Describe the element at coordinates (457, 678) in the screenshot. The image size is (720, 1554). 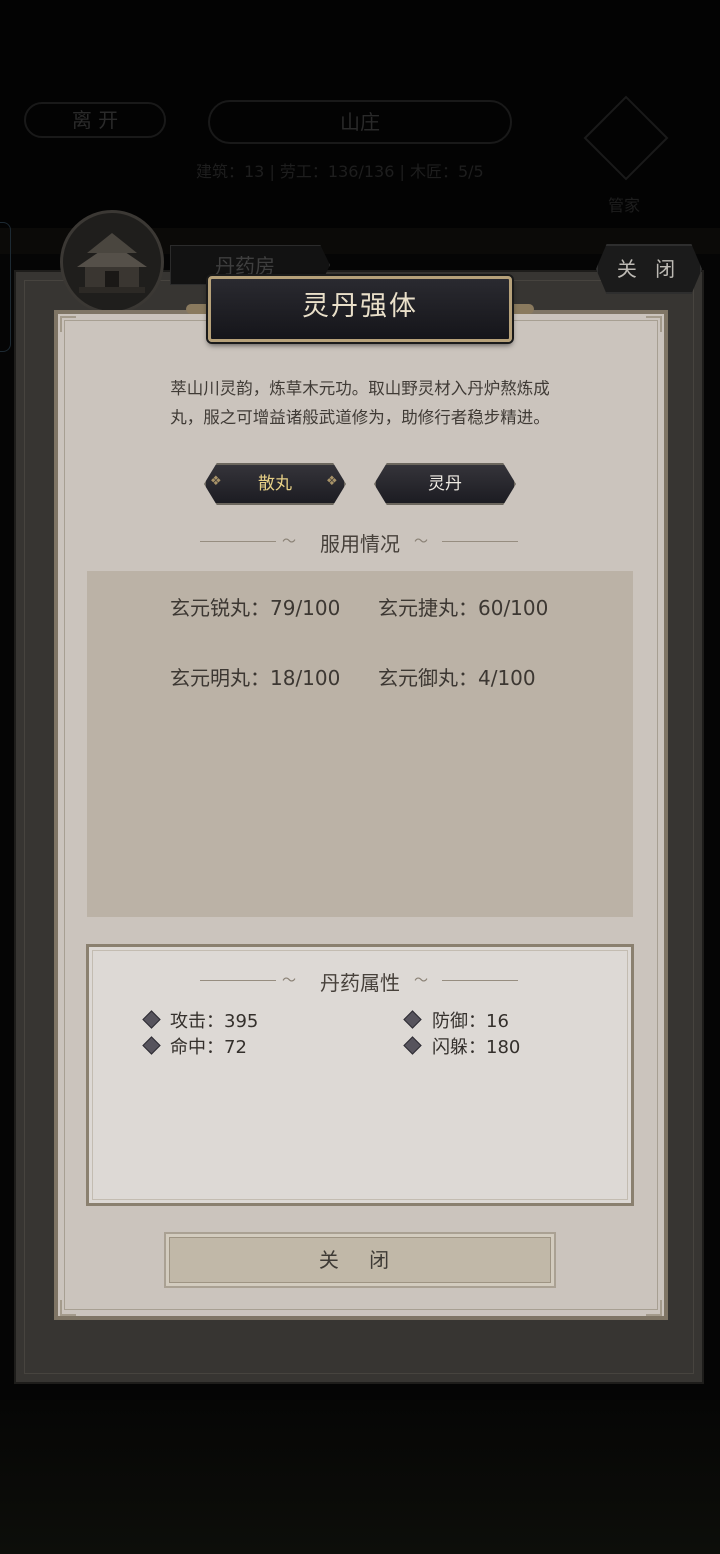
I see `usage-item: 玄元御丸：4/100` at that location.